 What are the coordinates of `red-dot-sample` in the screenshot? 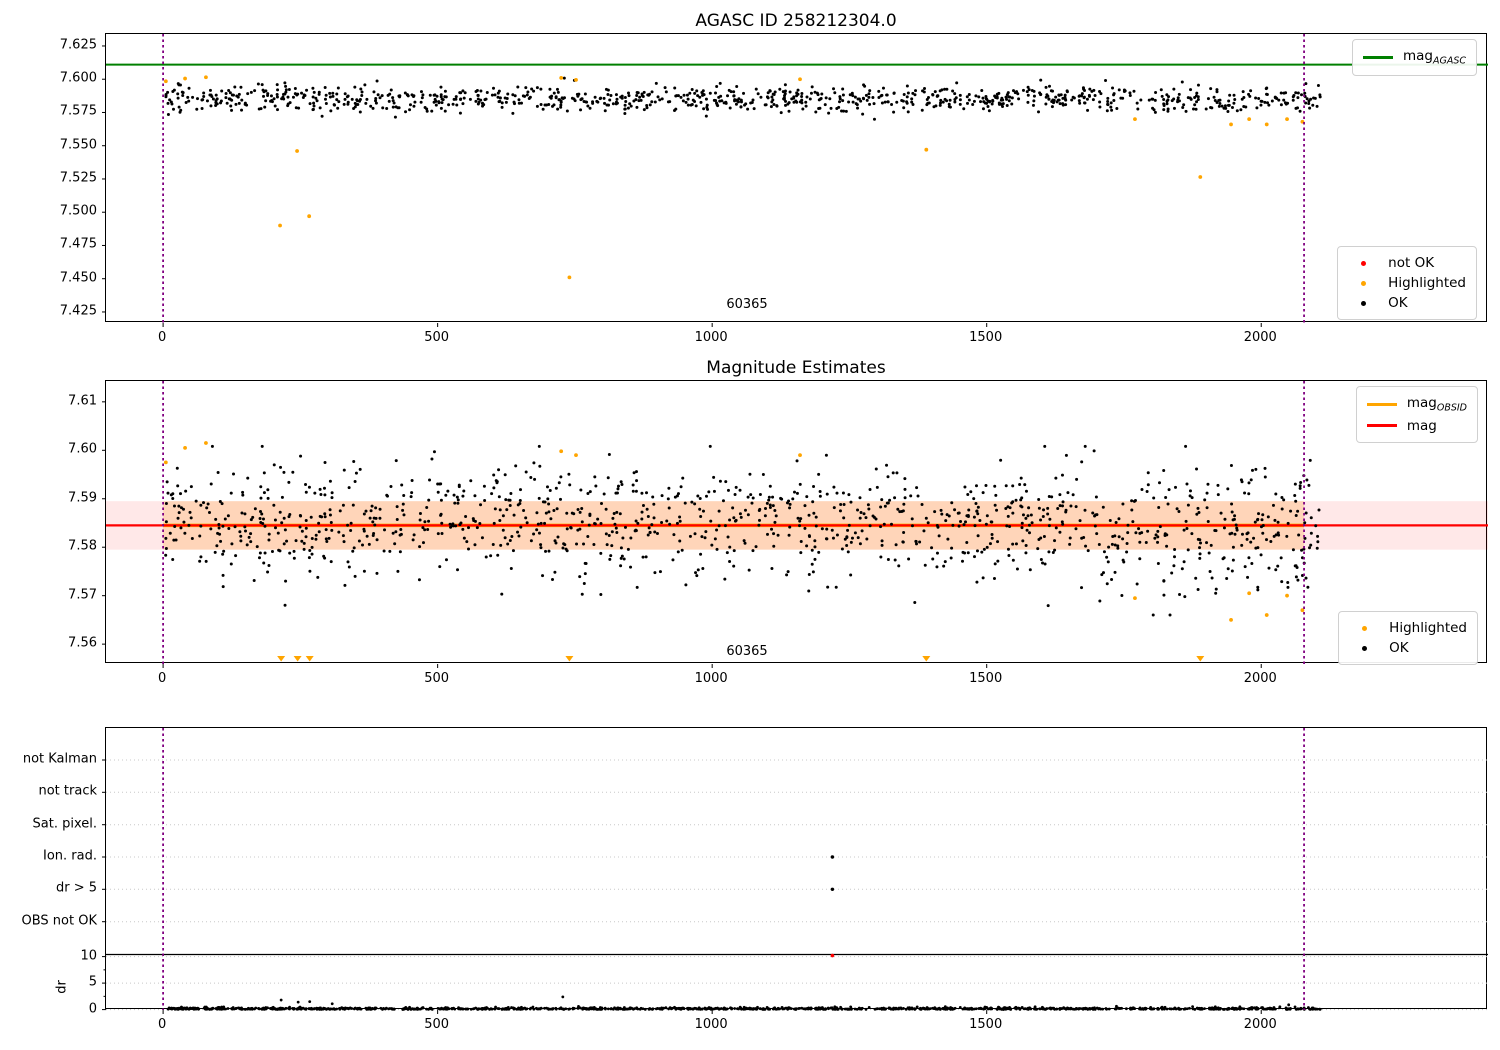 It's located at (1363, 263).